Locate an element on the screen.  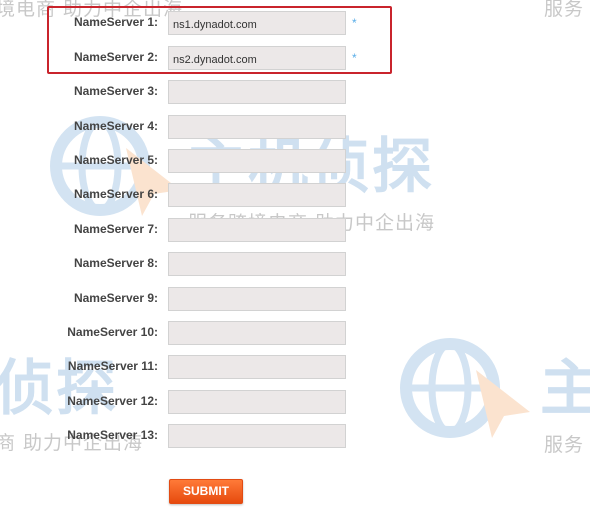
nameserver-row-9: NameServer 9: is located at coordinates (295, 299).